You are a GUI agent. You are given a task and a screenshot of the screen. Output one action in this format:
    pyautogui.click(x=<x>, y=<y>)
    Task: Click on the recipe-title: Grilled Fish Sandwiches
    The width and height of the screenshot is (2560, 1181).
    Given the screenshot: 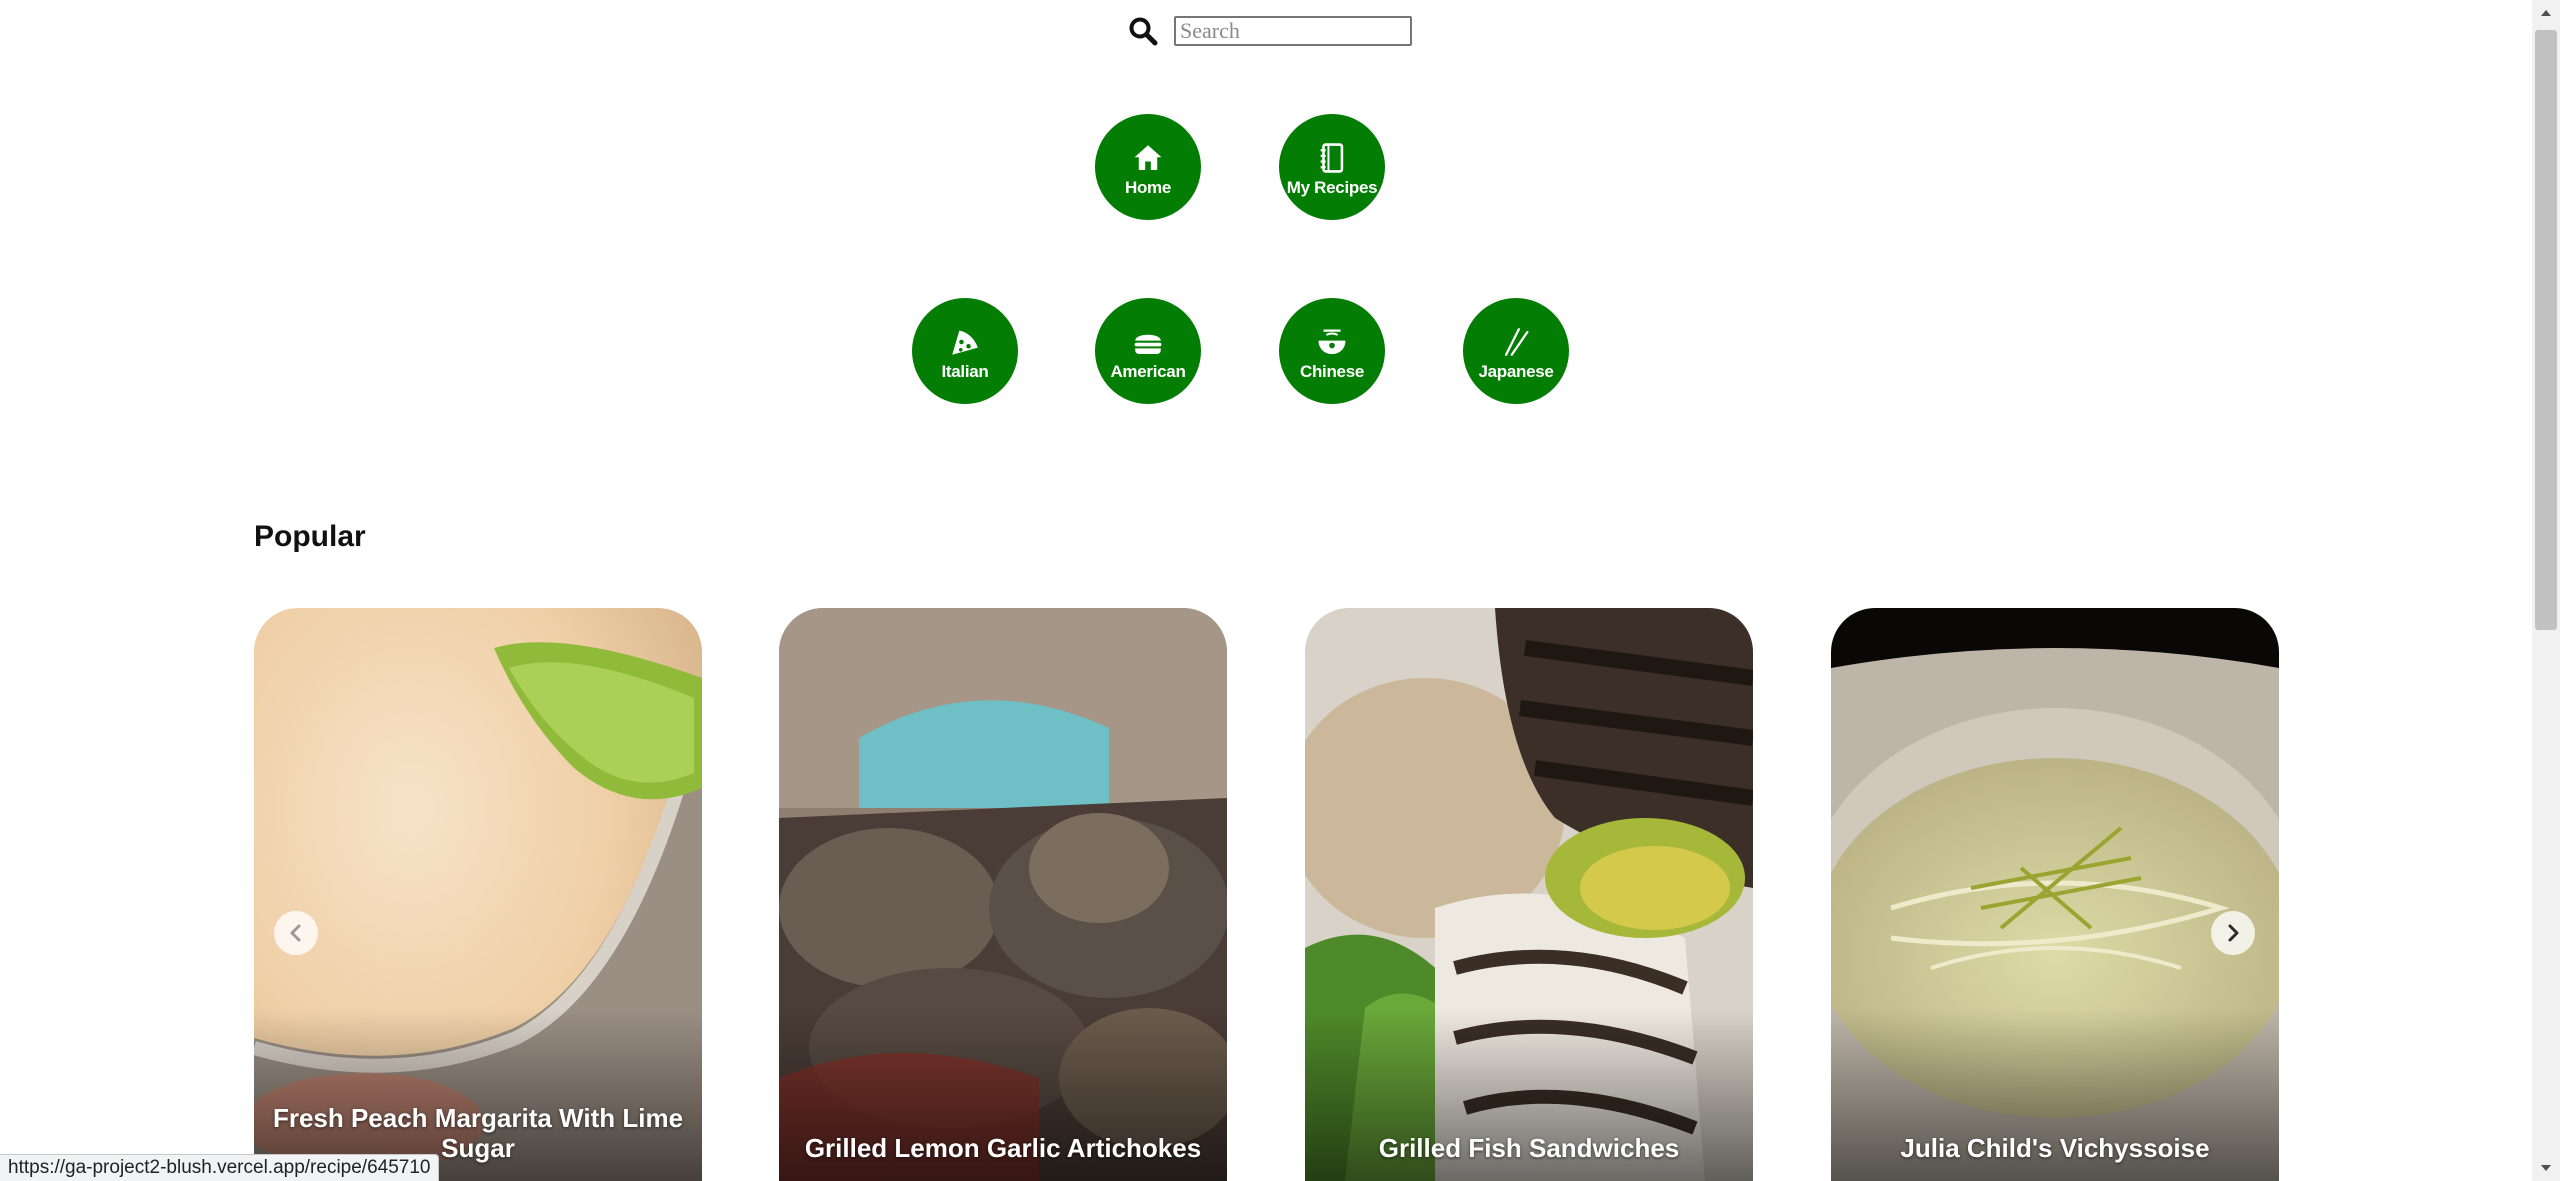 What is the action you would take?
    pyautogui.click(x=1529, y=1148)
    